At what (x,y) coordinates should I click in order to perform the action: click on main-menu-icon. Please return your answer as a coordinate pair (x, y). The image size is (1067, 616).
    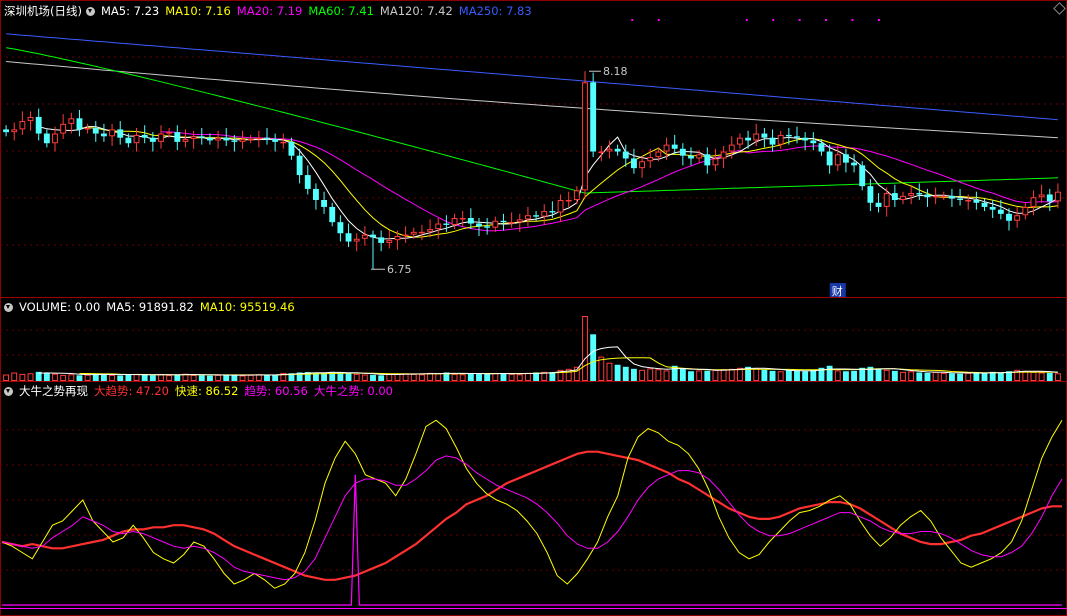
    Looking at the image, I should click on (90, 11).